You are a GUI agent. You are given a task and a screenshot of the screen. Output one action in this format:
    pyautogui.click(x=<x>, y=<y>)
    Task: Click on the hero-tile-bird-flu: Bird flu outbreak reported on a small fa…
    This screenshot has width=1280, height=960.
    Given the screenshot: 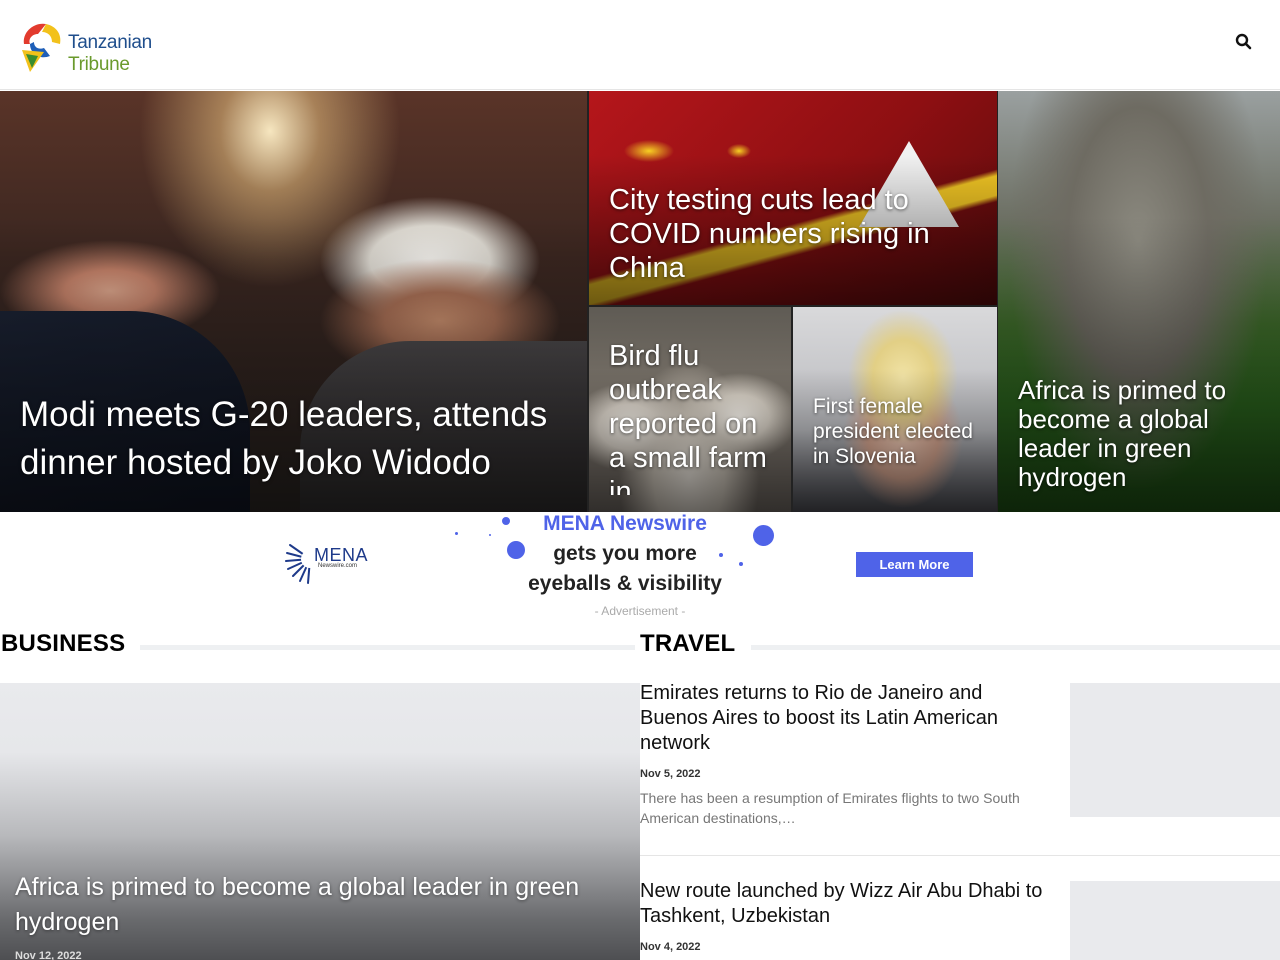 What is the action you would take?
    pyautogui.click(x=690, y=409)
    